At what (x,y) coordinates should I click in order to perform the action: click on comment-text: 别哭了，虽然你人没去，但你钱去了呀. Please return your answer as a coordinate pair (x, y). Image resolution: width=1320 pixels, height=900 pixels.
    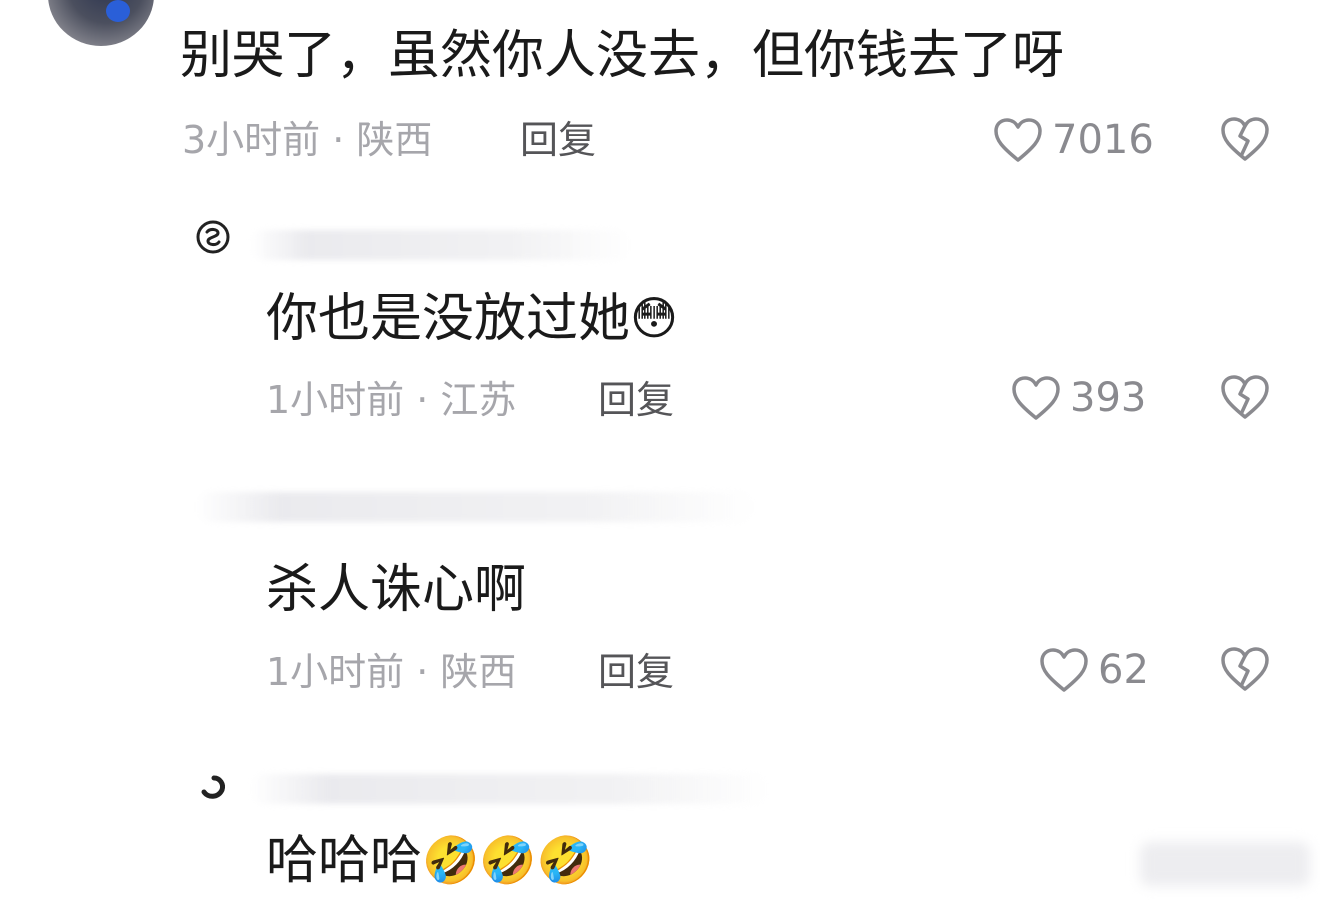
    Looking at the image, I should click on (622, 56).